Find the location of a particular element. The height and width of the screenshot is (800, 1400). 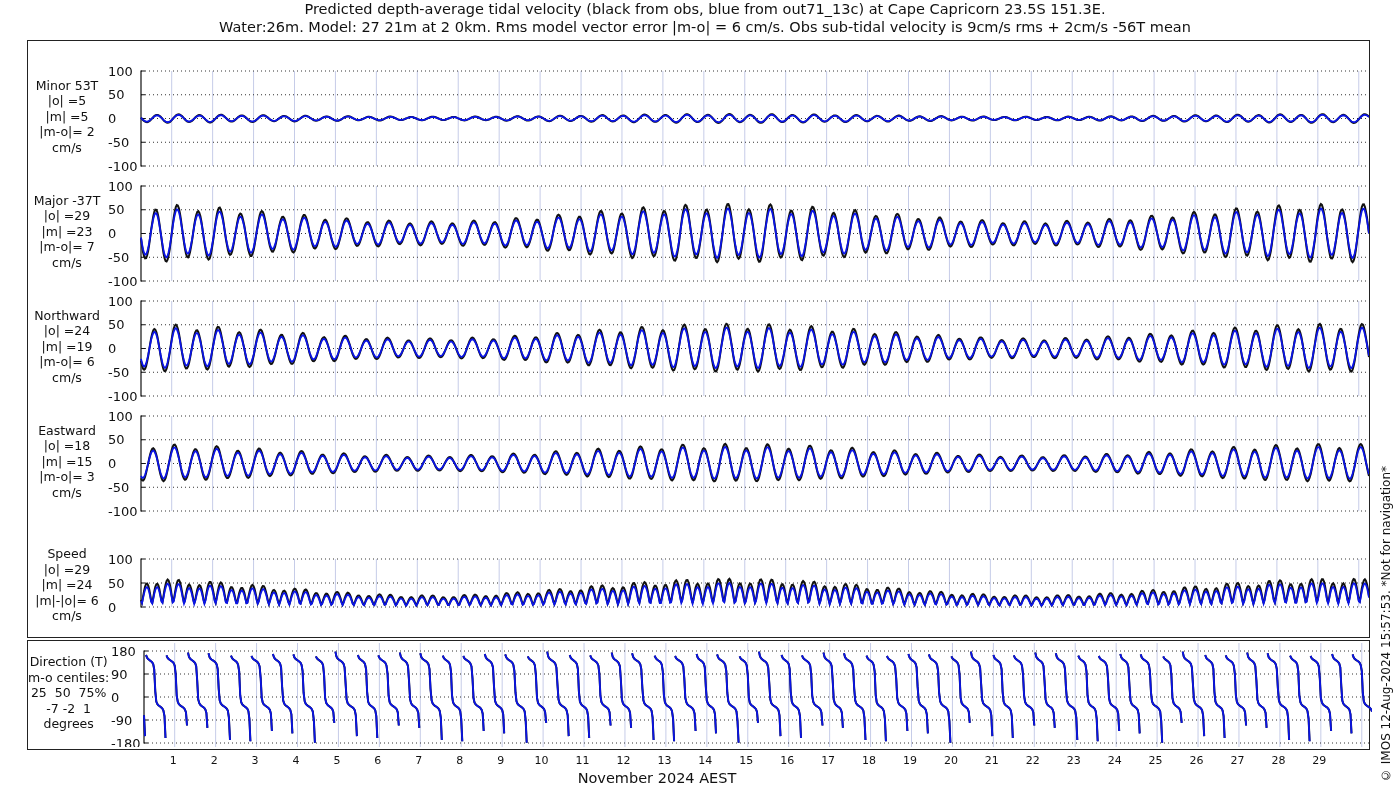

x-tick-label: 20 is located at coordinates (950, 760).